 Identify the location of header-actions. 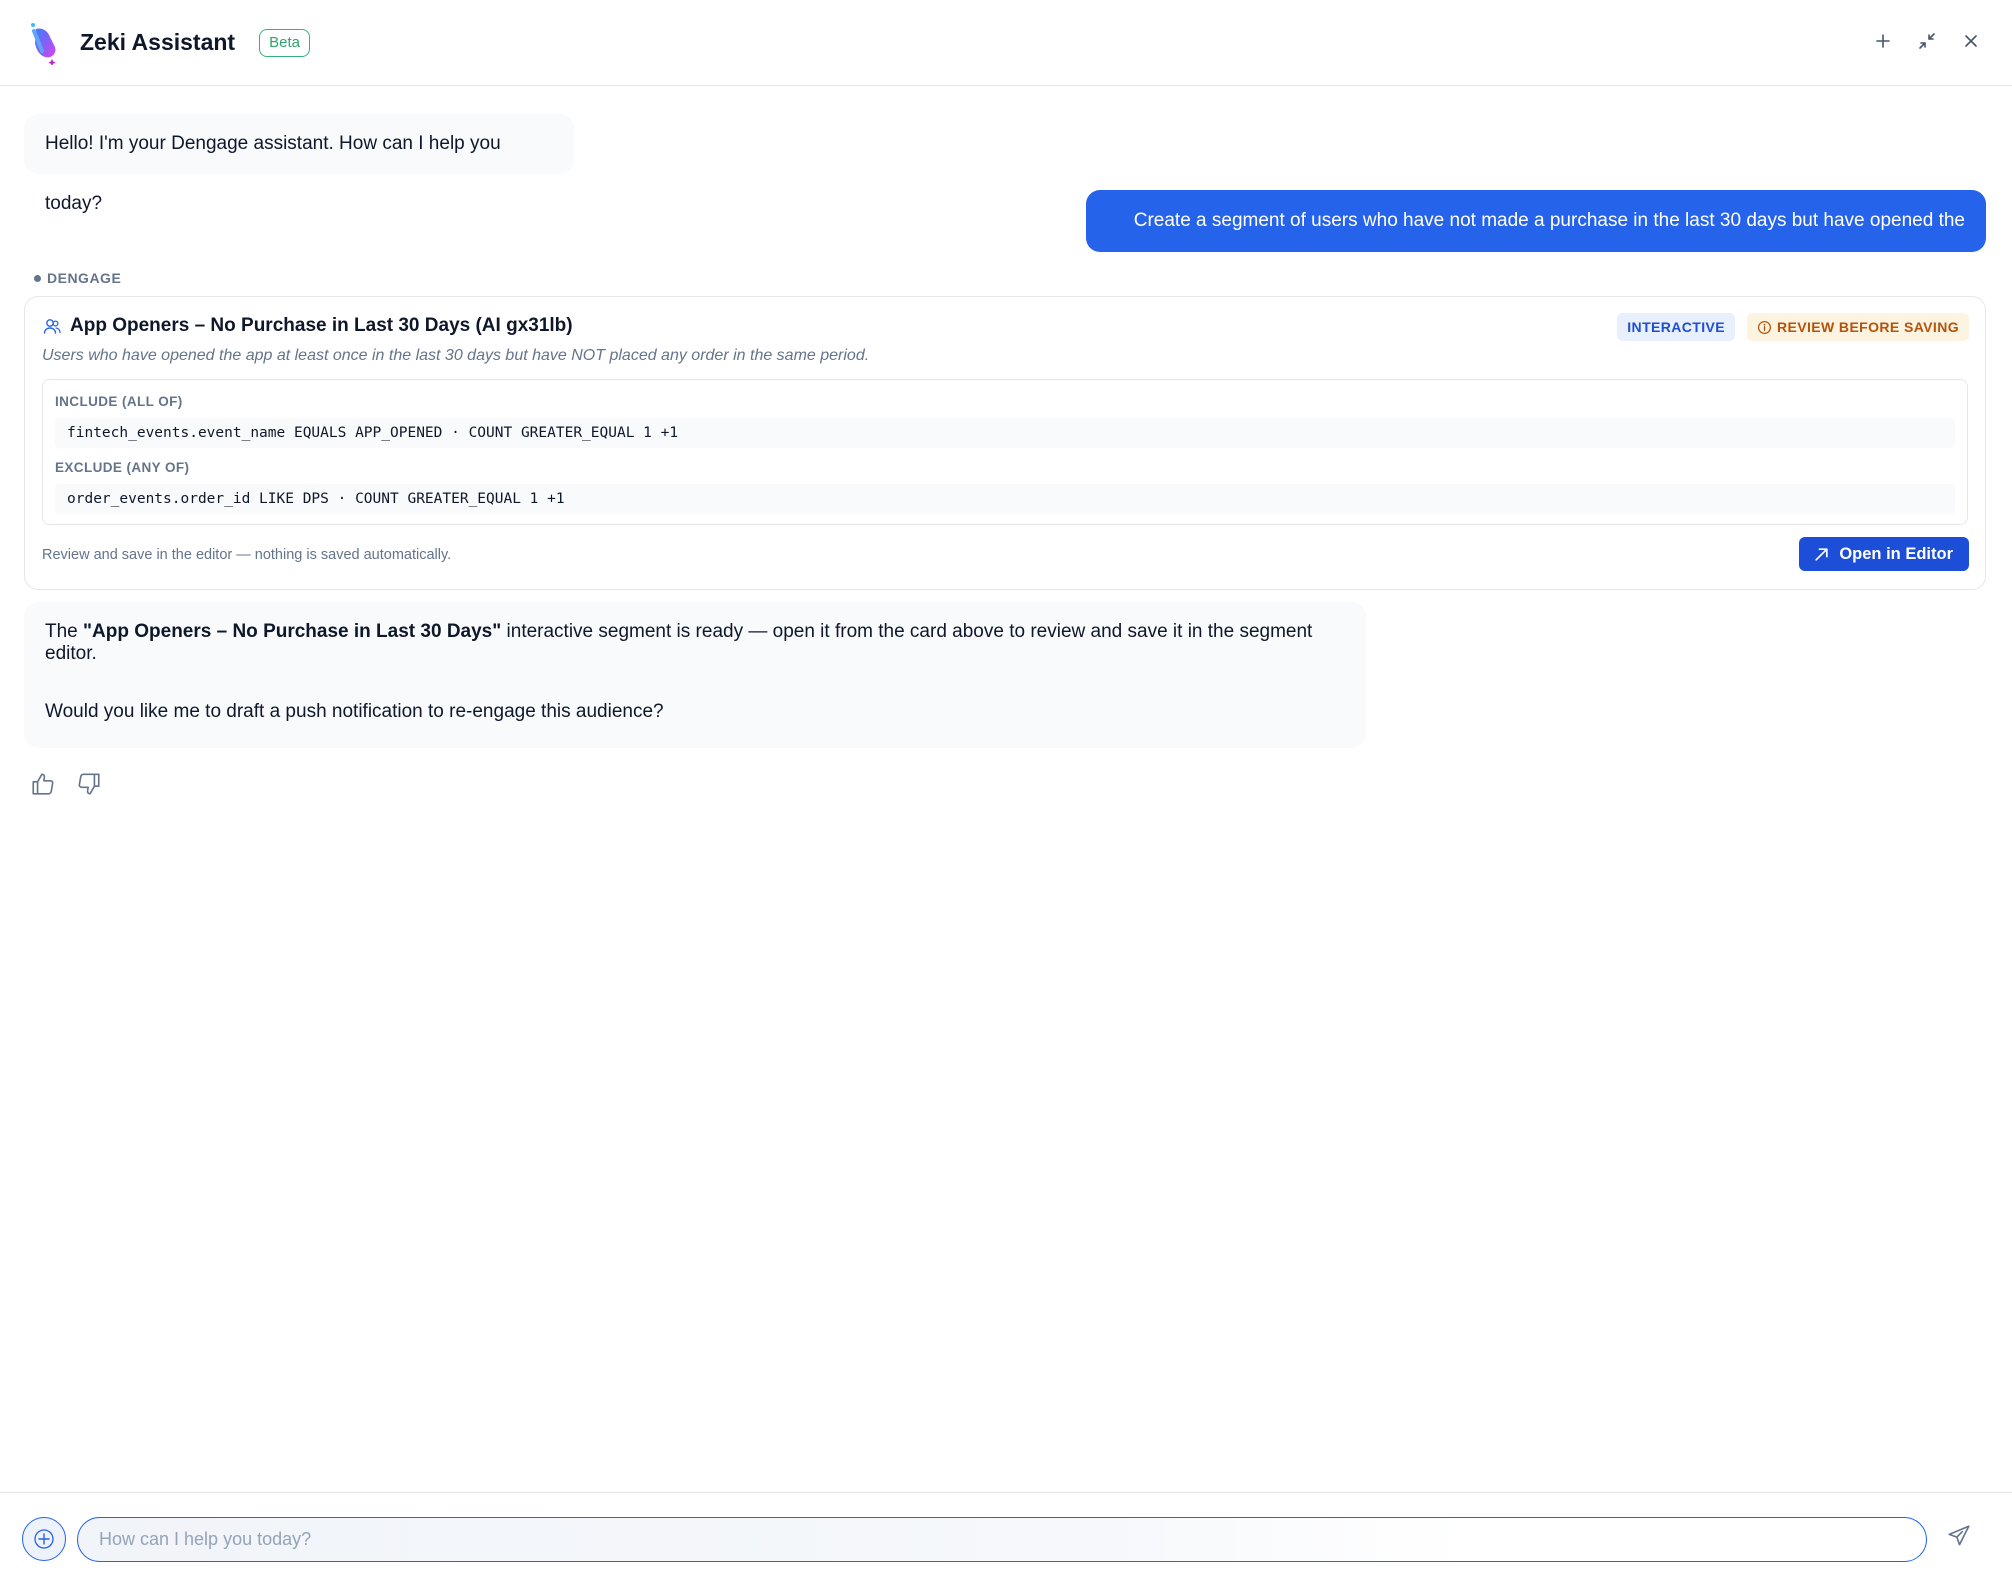
(1927, 41).